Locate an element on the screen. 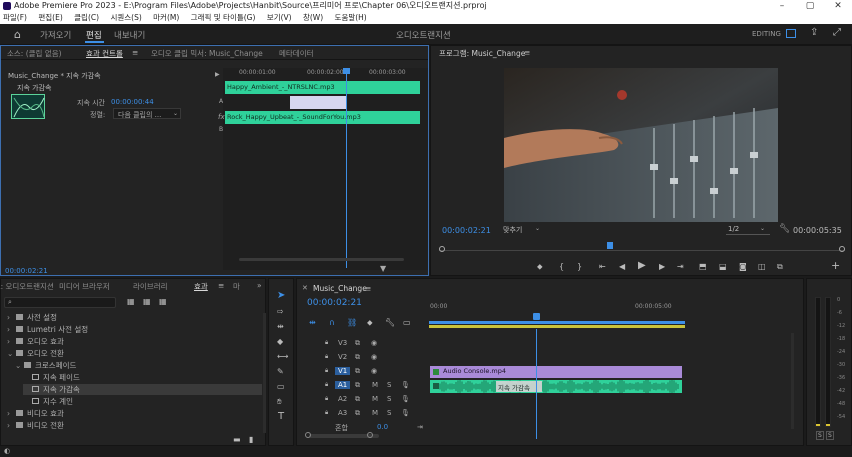 The height and width of the screenshot is (457, 852). step-forward-icon: ▶︎ is located at coordinates (662, 267).